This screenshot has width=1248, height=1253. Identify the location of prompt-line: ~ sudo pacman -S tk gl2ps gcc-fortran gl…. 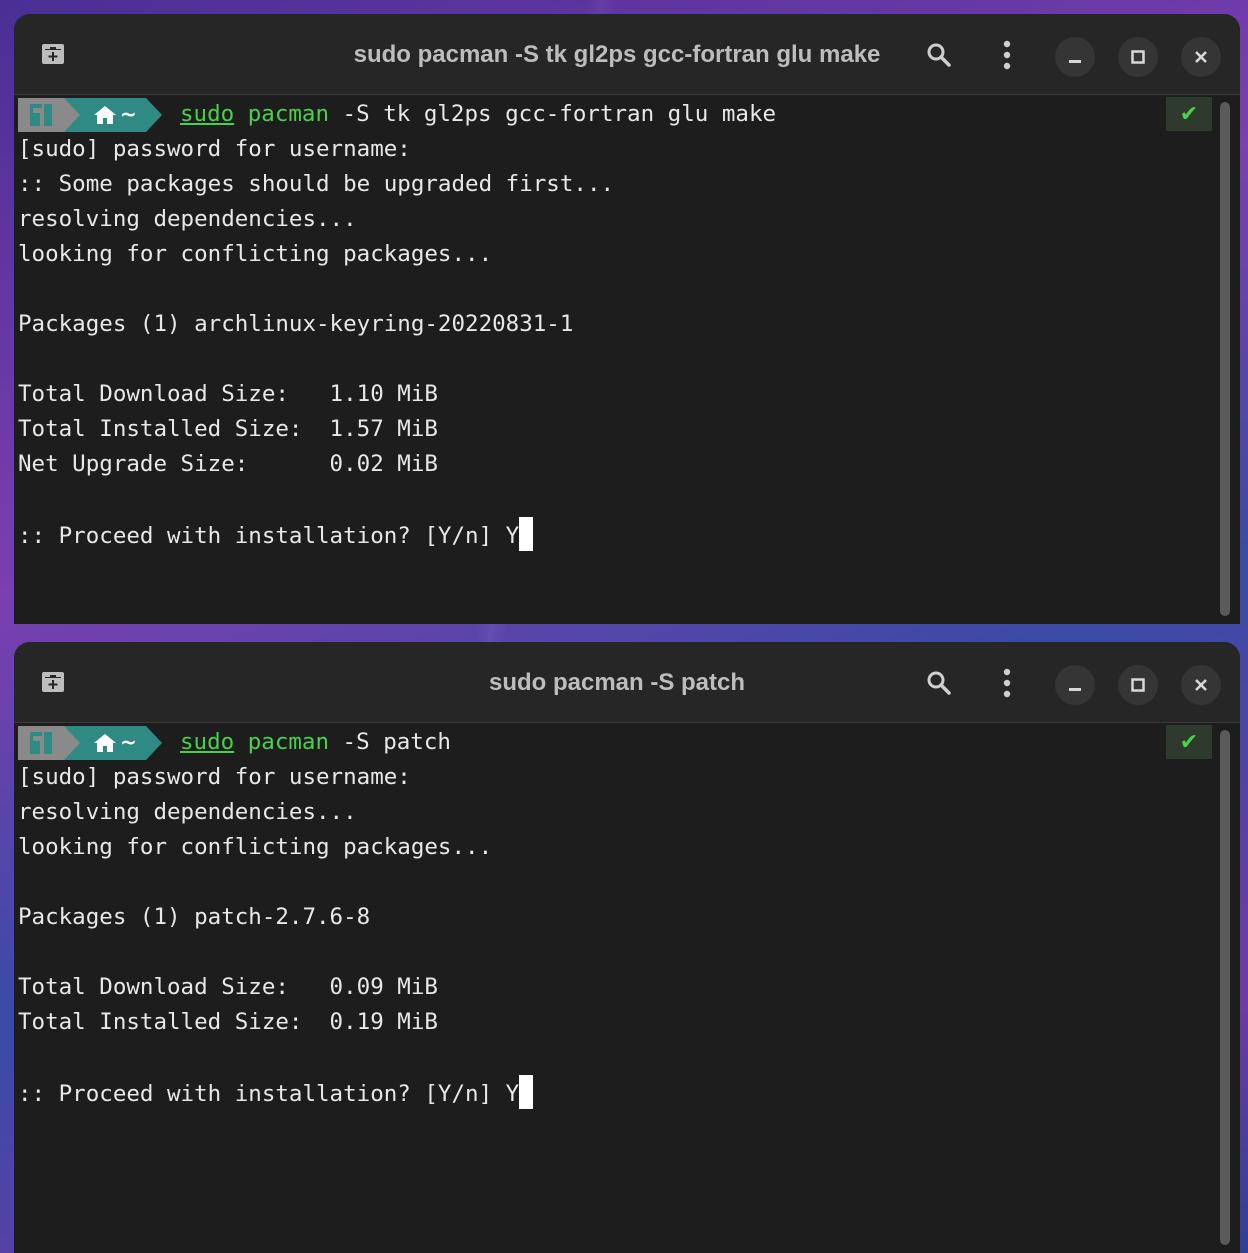
(629, 114).